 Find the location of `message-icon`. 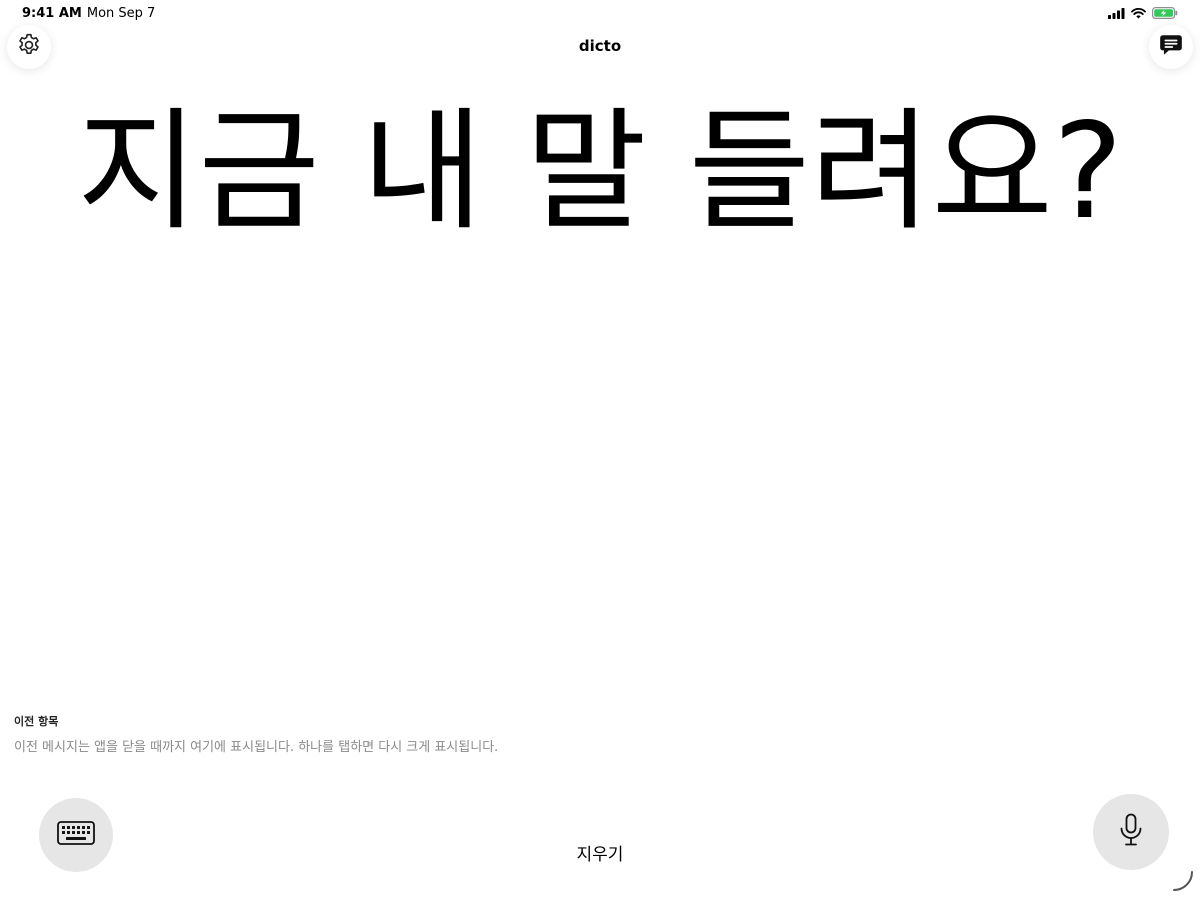

message-icon is located at coordinates (1171, 47).